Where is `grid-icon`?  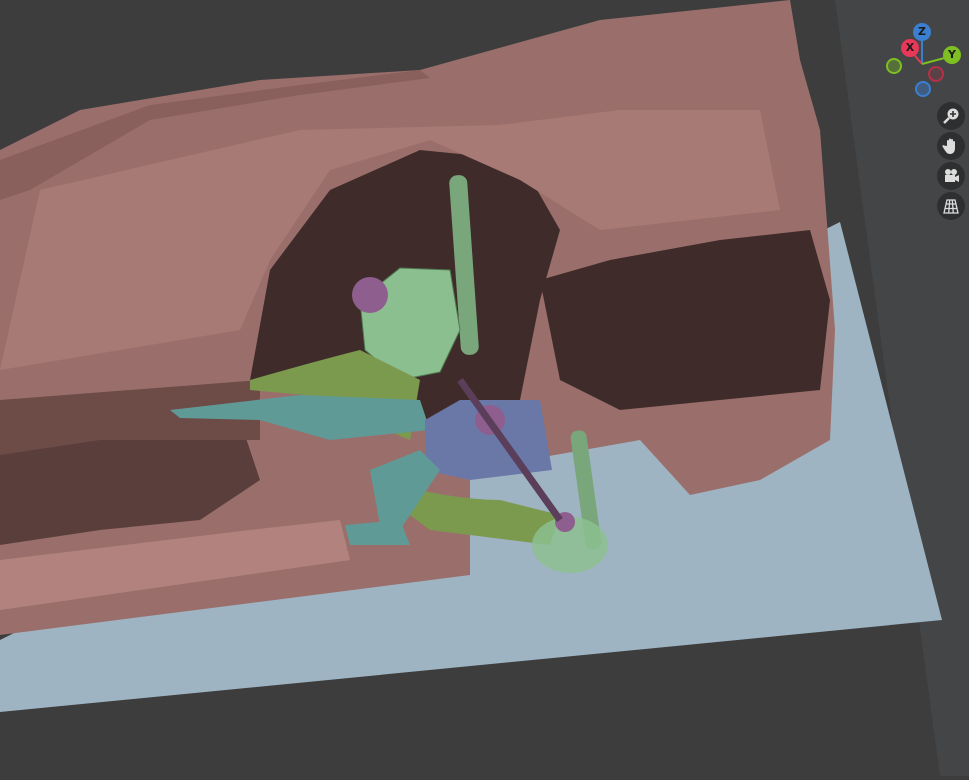 grid-icon is located at coordinates (951, 206).